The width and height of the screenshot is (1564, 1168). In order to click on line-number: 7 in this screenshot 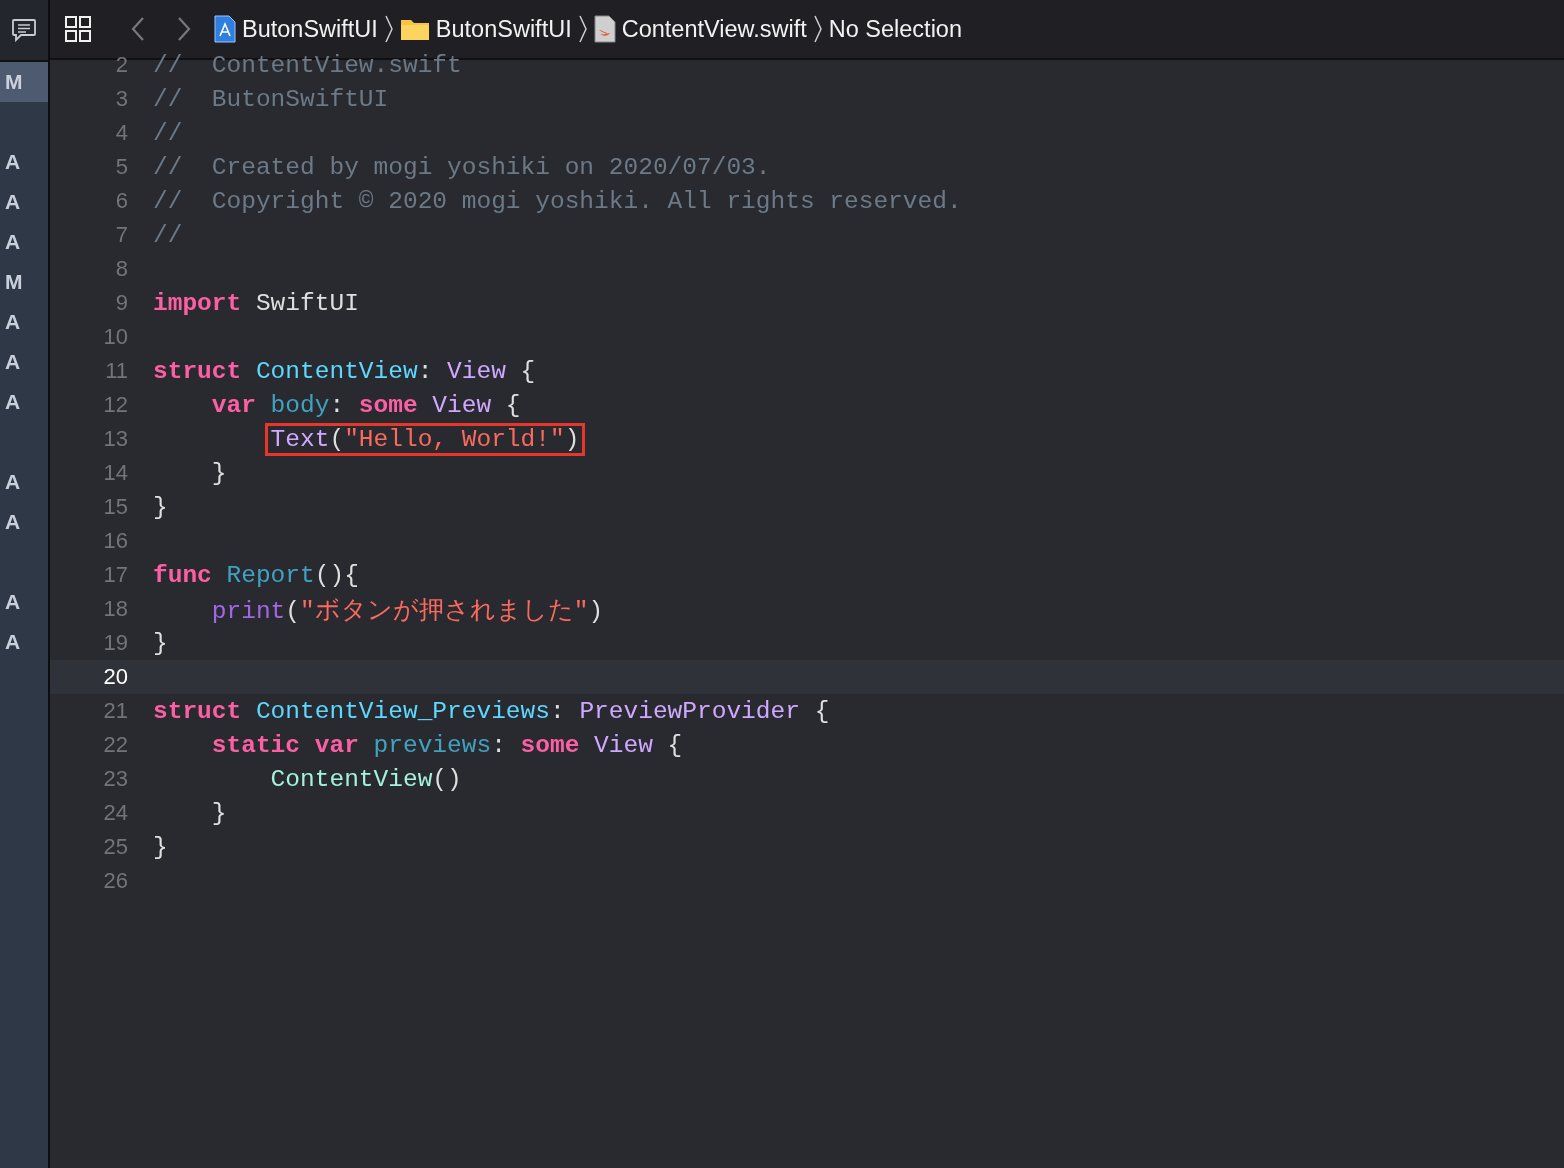, I will do `click(121, 235)`.